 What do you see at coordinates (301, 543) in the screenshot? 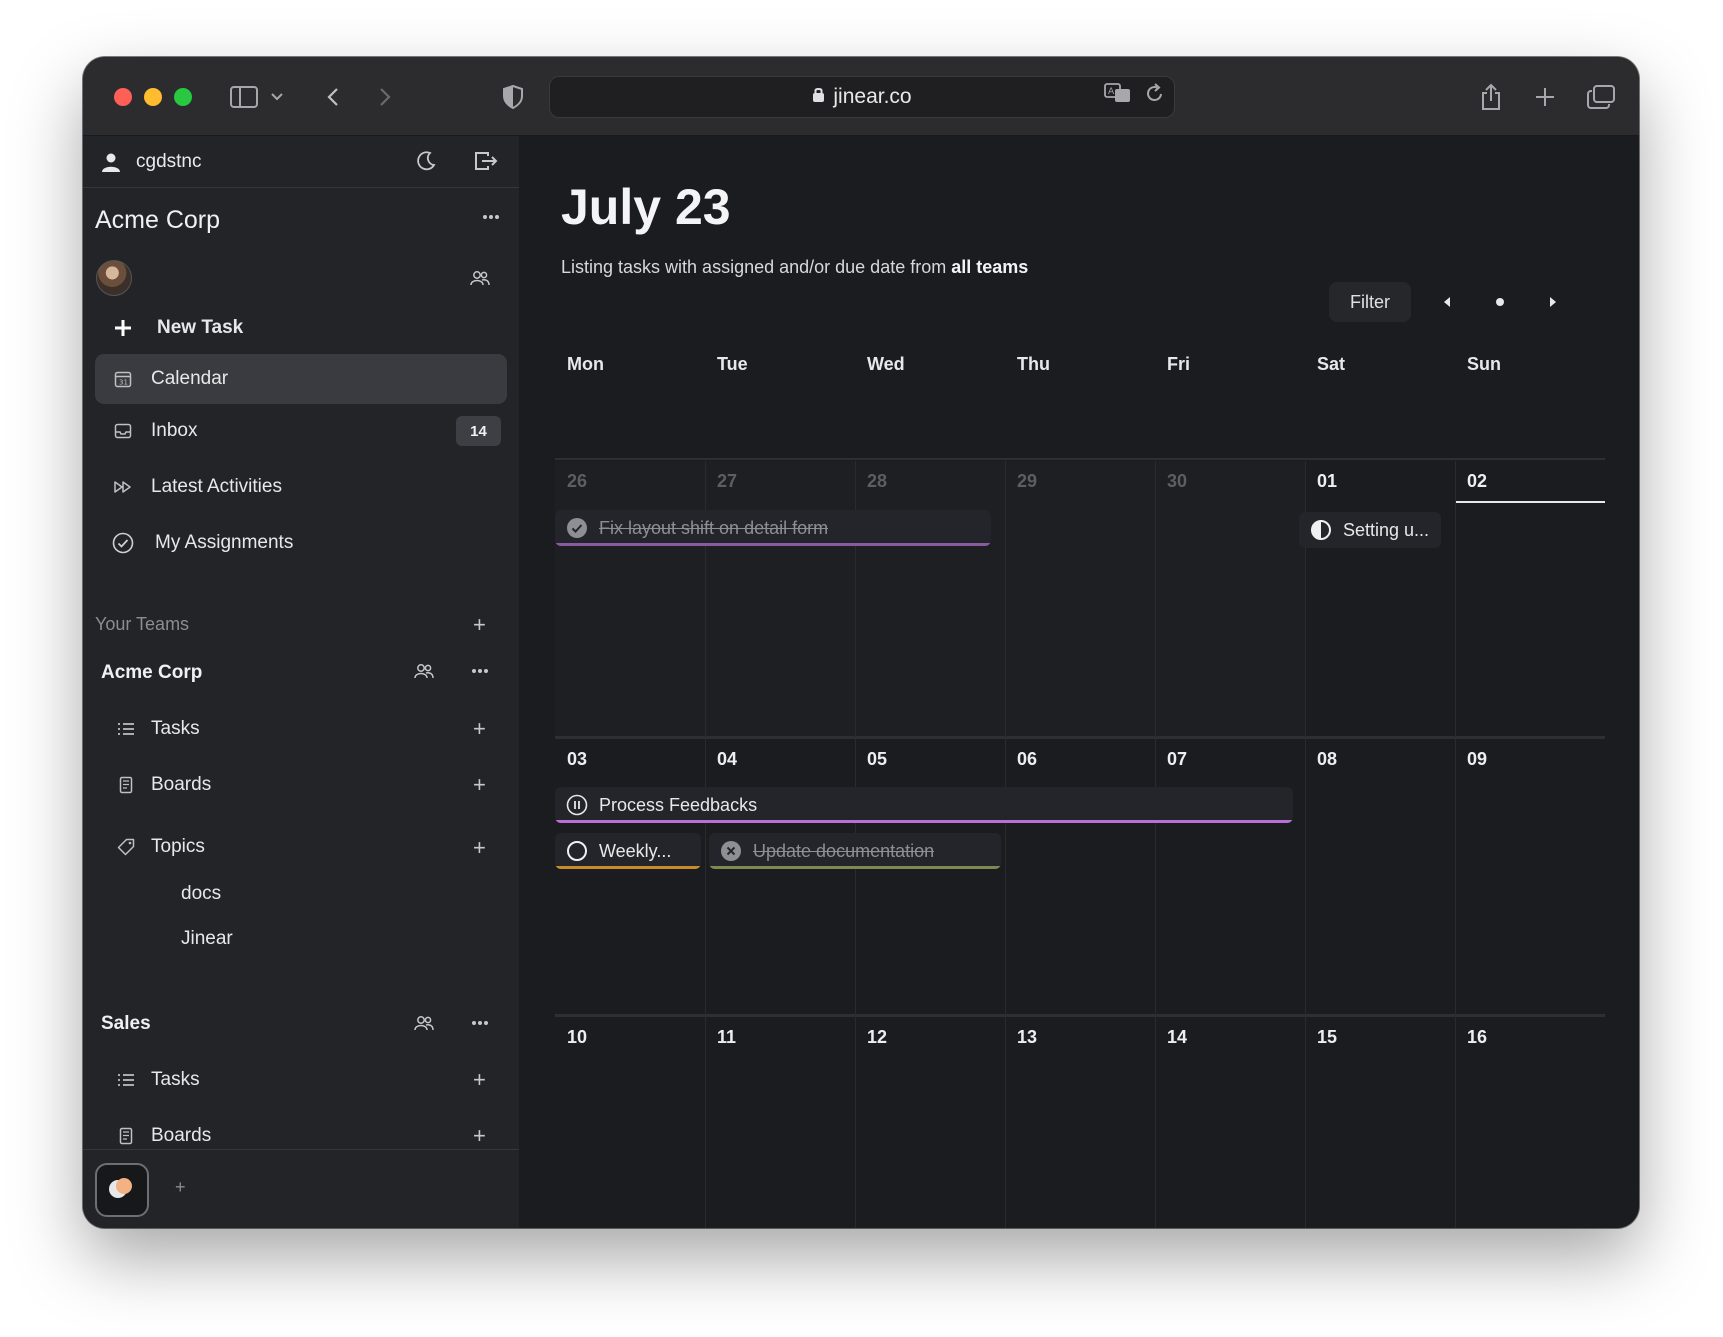
I see `sidebar-item-my-assignments: My Assignments` at bounding box center [301, 543].